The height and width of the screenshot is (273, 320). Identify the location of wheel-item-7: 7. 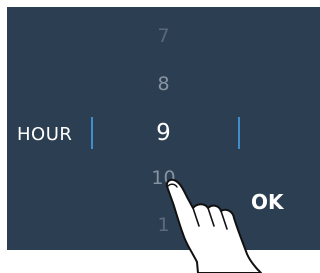
(163, 36).